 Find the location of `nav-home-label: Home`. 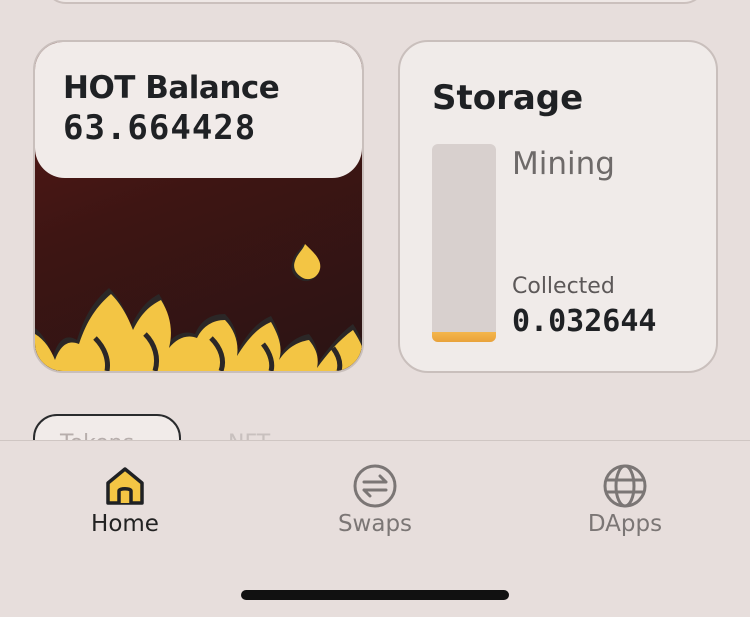

nav-home-label: Home is located at coordinates (125, 524).